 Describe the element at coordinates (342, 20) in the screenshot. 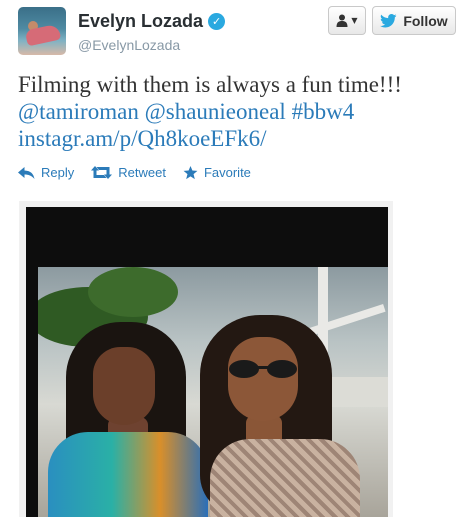

I see `user-icon` at that location.